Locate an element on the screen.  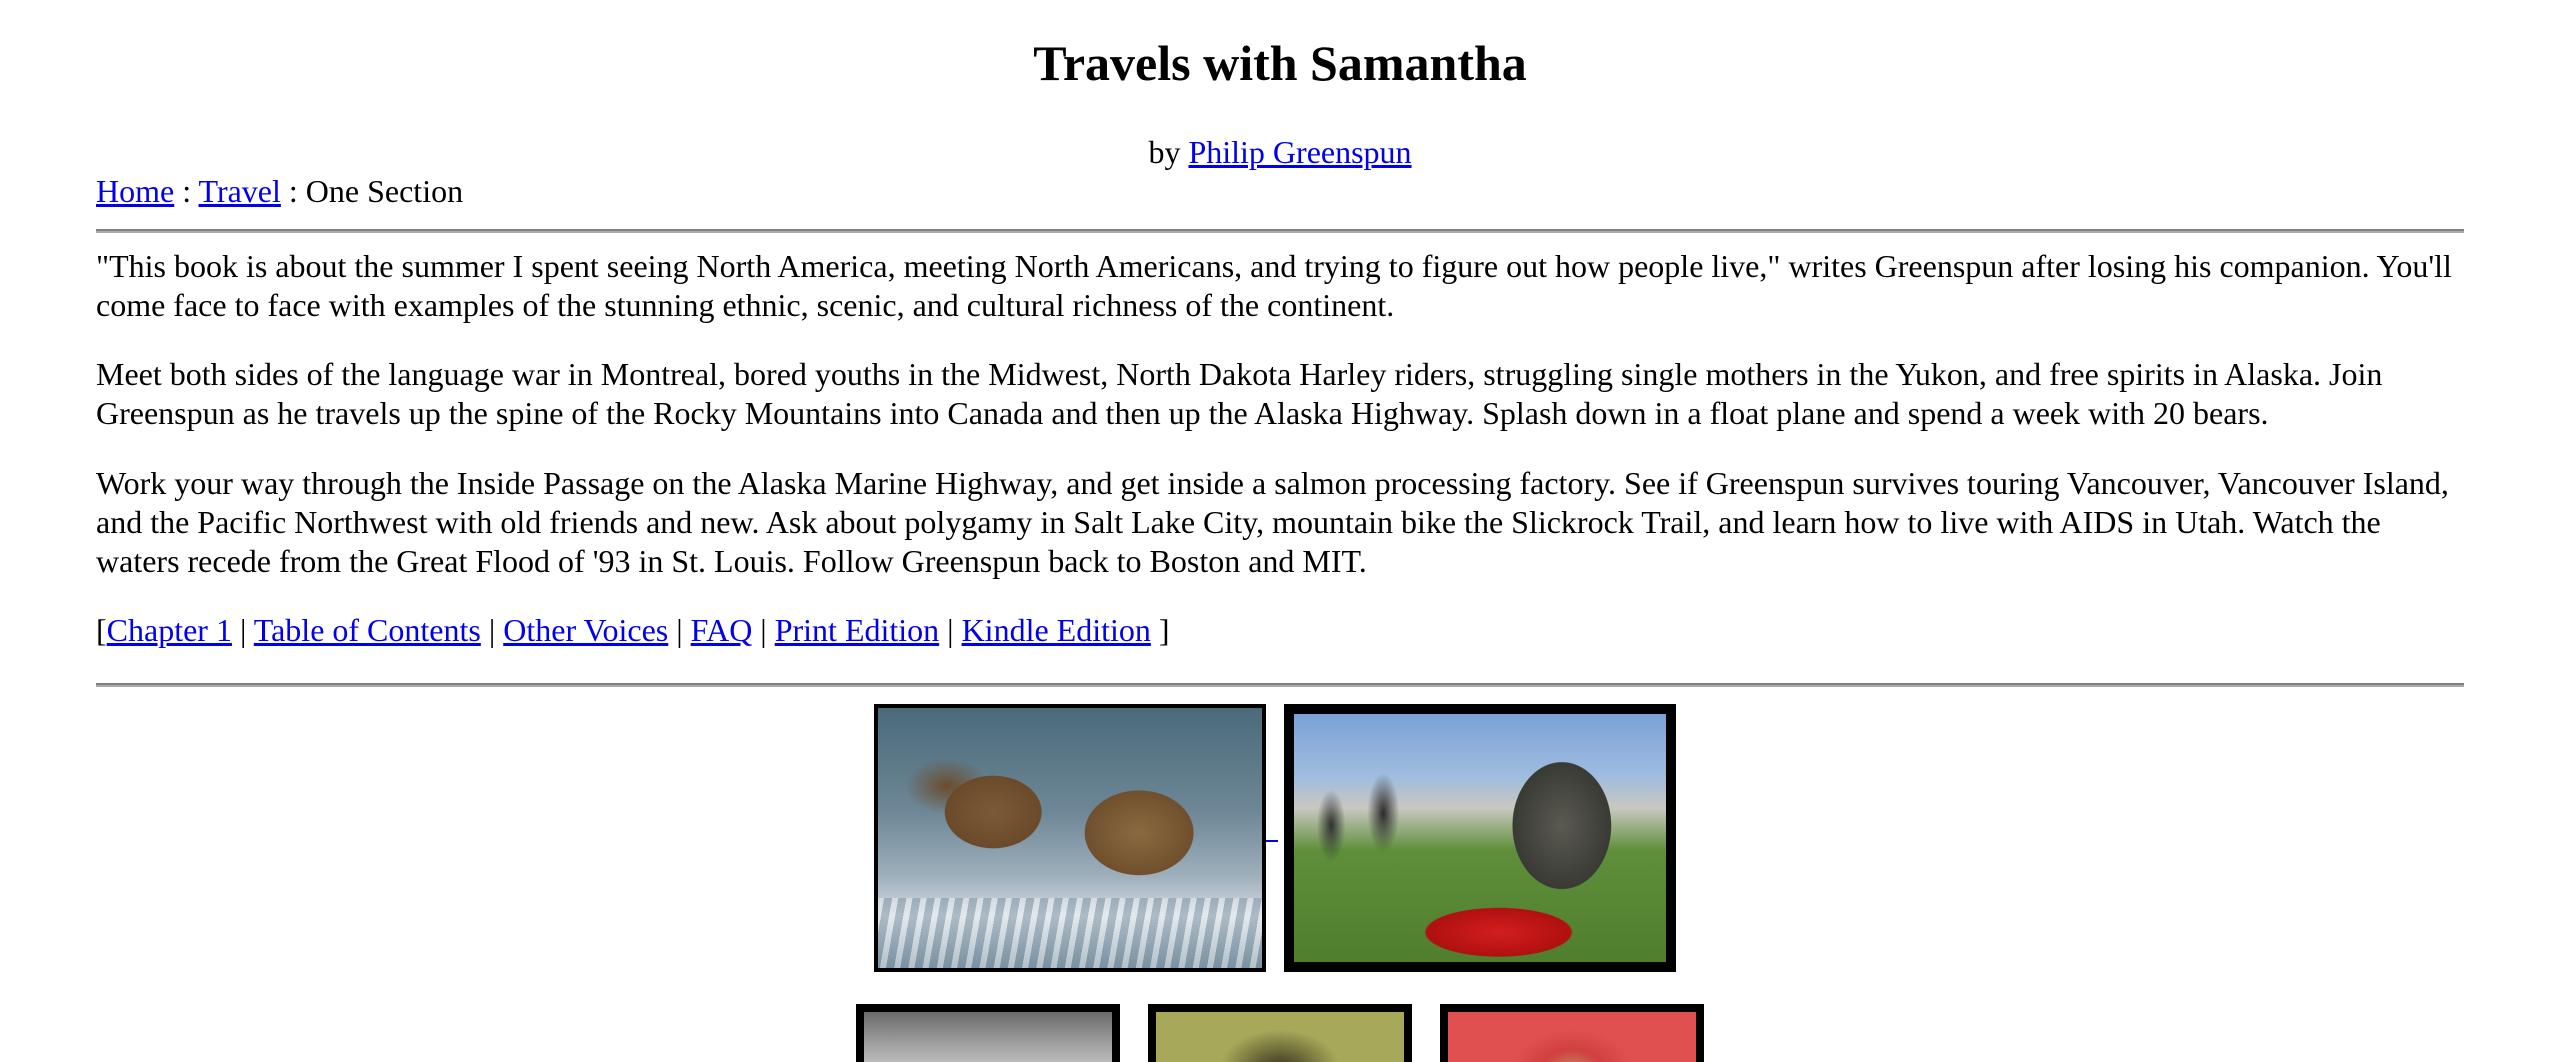
nav-close-bracket: ] is located at coordinates (1160, 630).